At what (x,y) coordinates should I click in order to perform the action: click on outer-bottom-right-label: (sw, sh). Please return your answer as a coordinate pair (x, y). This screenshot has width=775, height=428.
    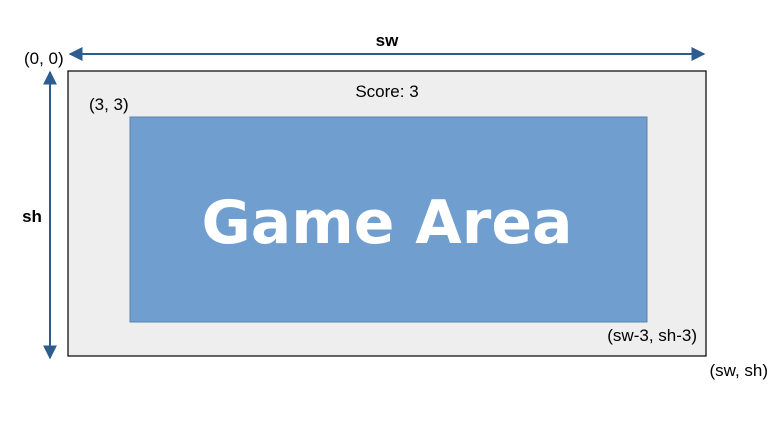
    Looking at the image, I should click on (738, 370).